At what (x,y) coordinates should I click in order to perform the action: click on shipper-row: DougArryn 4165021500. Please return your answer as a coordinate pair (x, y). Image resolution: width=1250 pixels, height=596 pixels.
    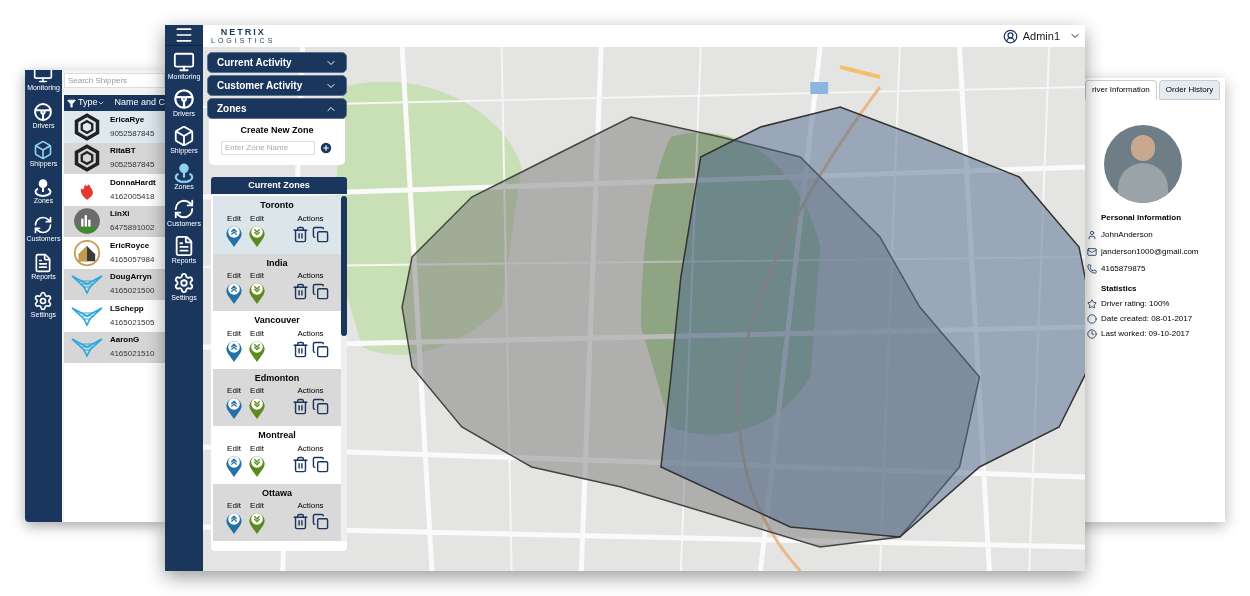
    Looking at the image, I should click on (114, 284).